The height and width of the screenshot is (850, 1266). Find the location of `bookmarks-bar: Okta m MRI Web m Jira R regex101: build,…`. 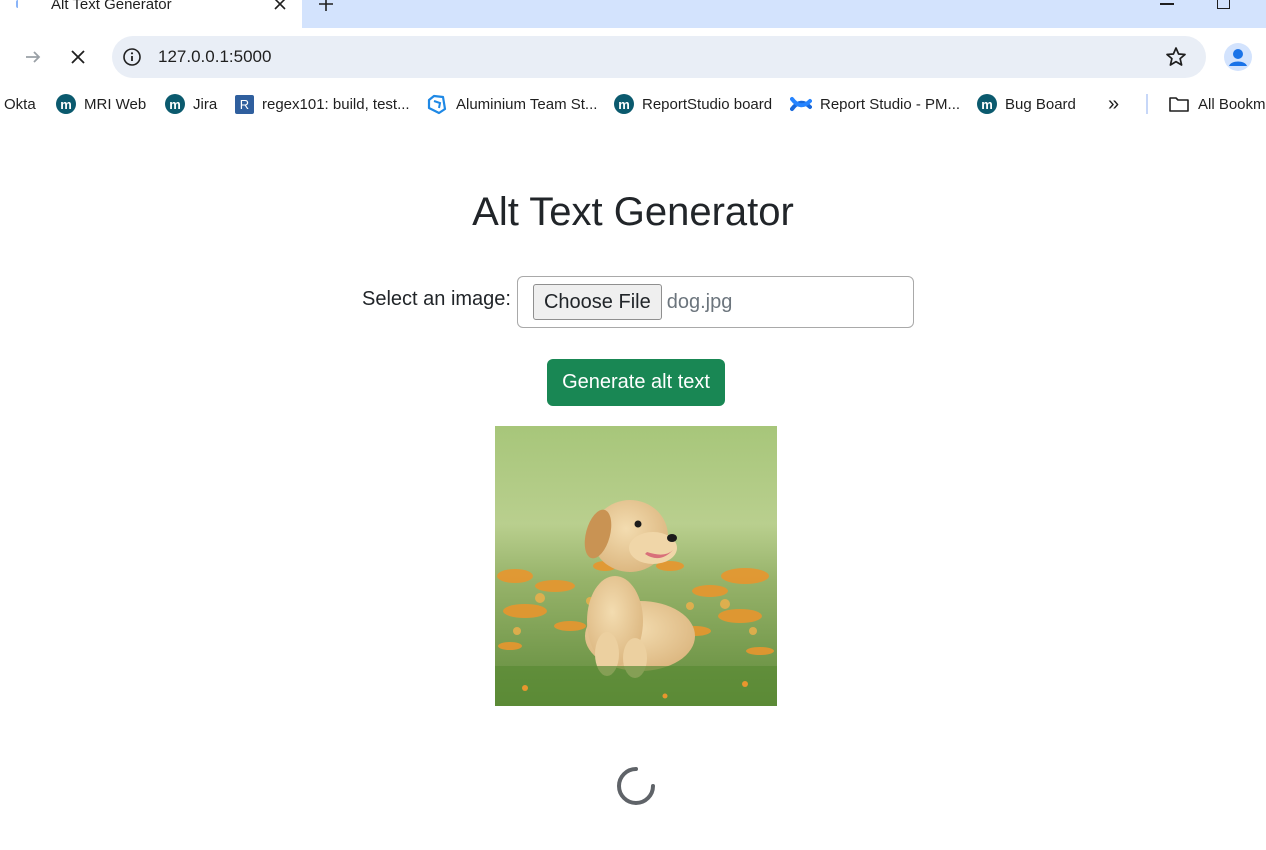

bookmarks-bar: Okta m MRI Web m Jira R regex101: build,… is located at coordinates (633, 104).